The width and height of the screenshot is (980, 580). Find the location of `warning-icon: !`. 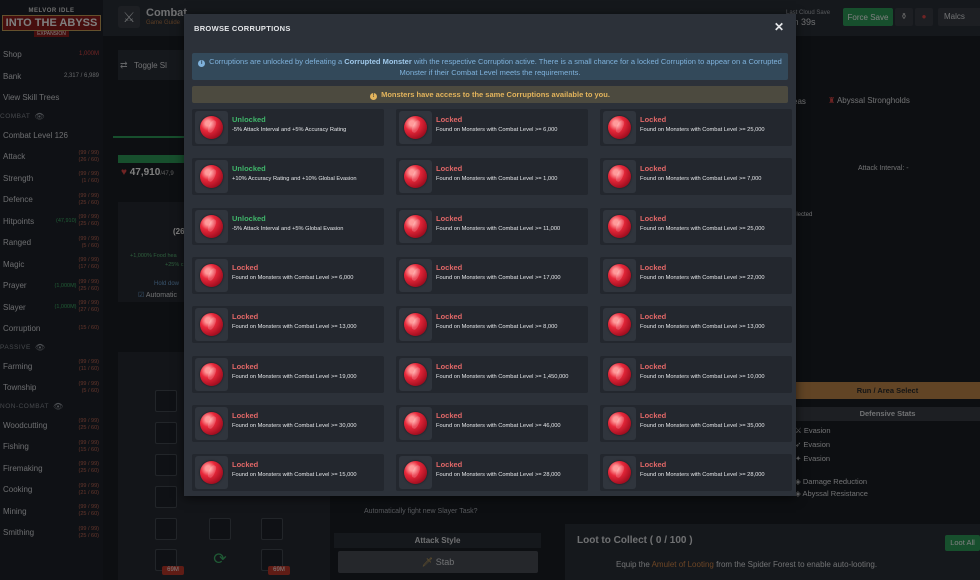

warning-icon: ! is located at coordinates (374, 96).